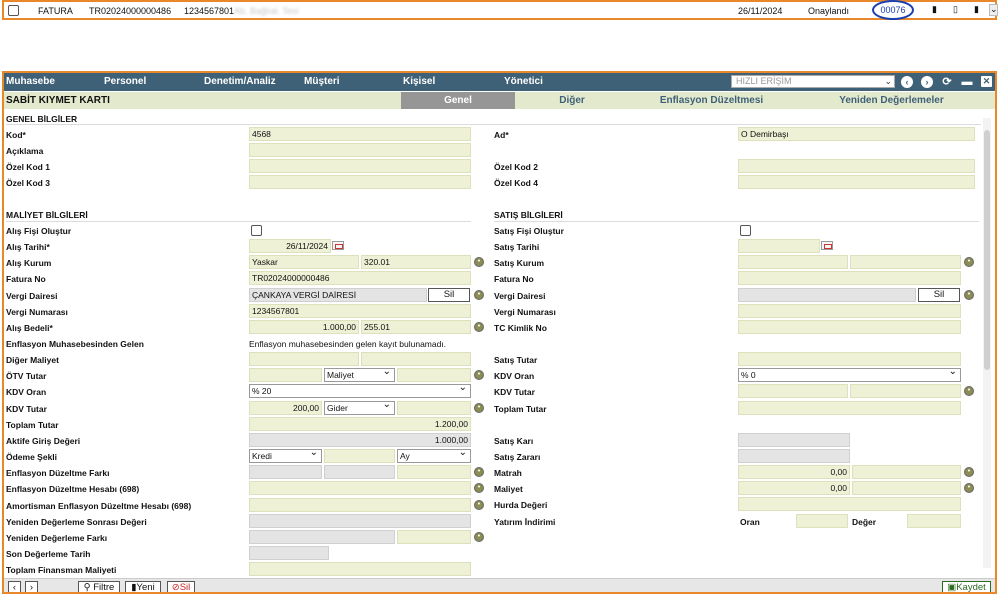 This screenshot has height=596, width=1003. I want to click on scrollbar-thumb, so click(987, 250).